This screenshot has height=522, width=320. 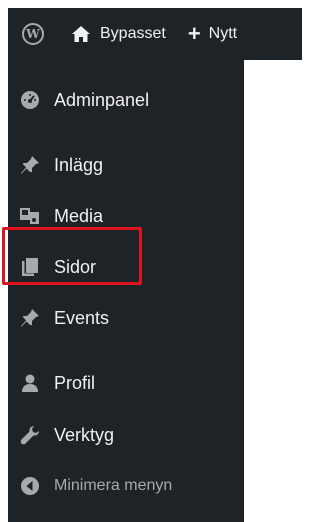 I want to click on dashboard-icon, so click(x=30, y=100).